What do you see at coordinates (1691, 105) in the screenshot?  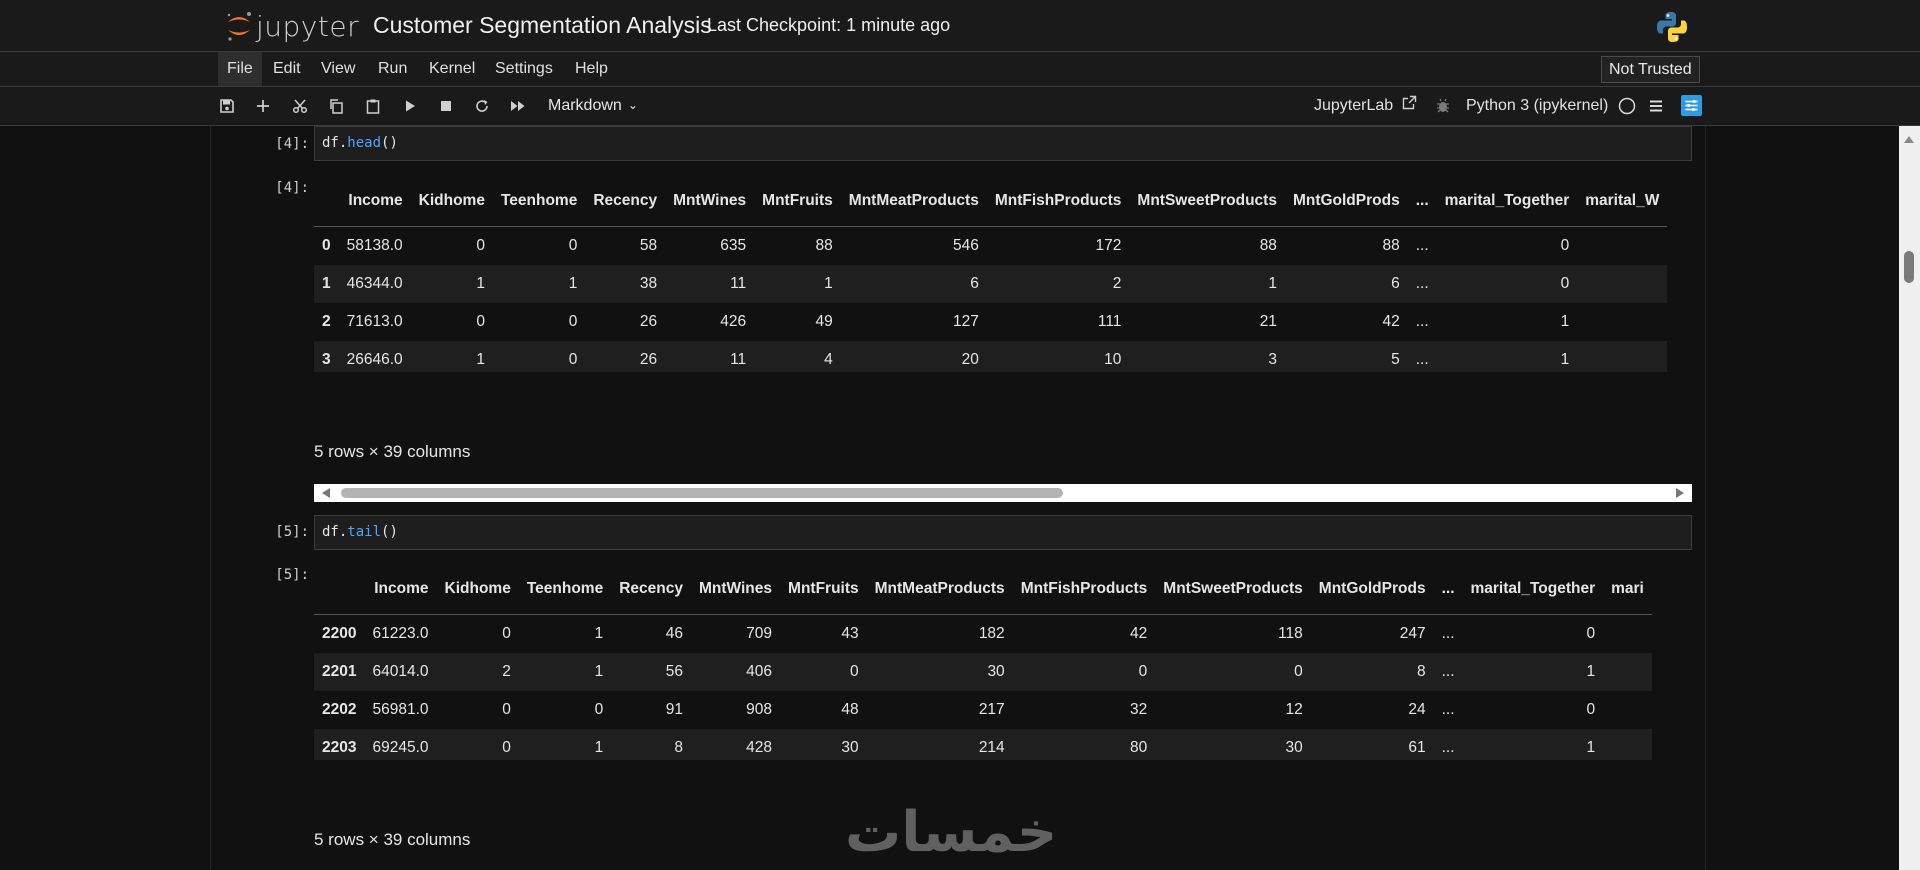 I see `property-inspector-icon` at bounding box center [1691, 105].